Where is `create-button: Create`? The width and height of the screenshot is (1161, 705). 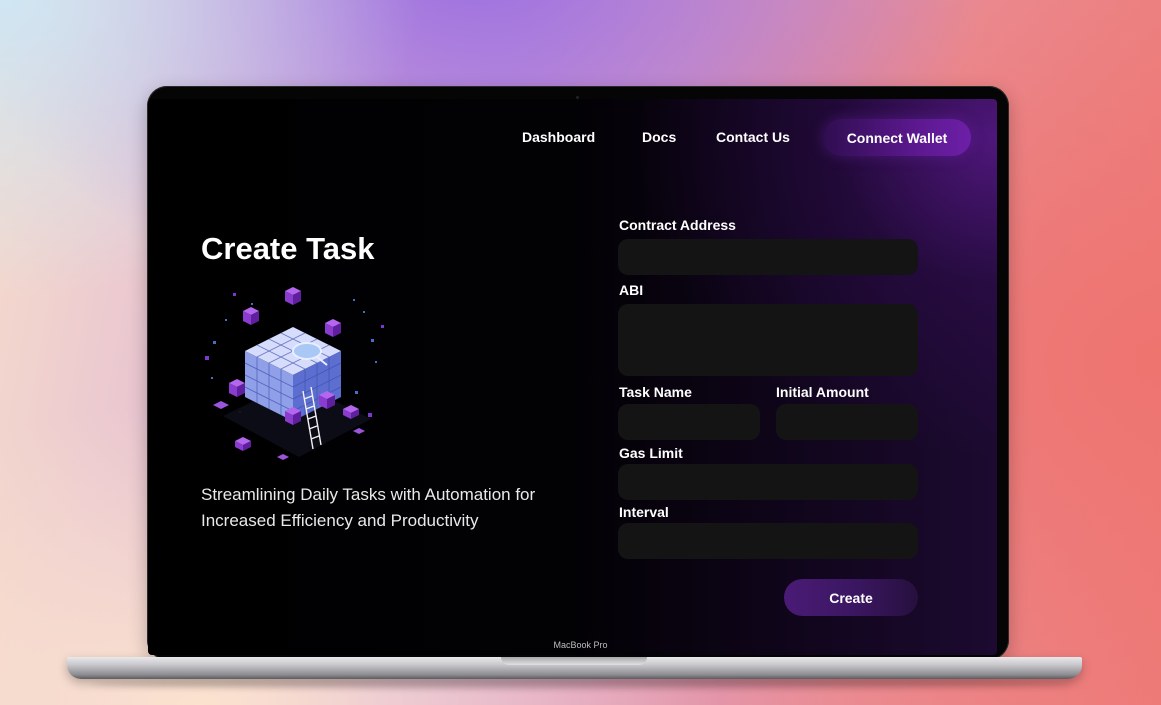 create-button: Create is located at coordinates (851, 597).